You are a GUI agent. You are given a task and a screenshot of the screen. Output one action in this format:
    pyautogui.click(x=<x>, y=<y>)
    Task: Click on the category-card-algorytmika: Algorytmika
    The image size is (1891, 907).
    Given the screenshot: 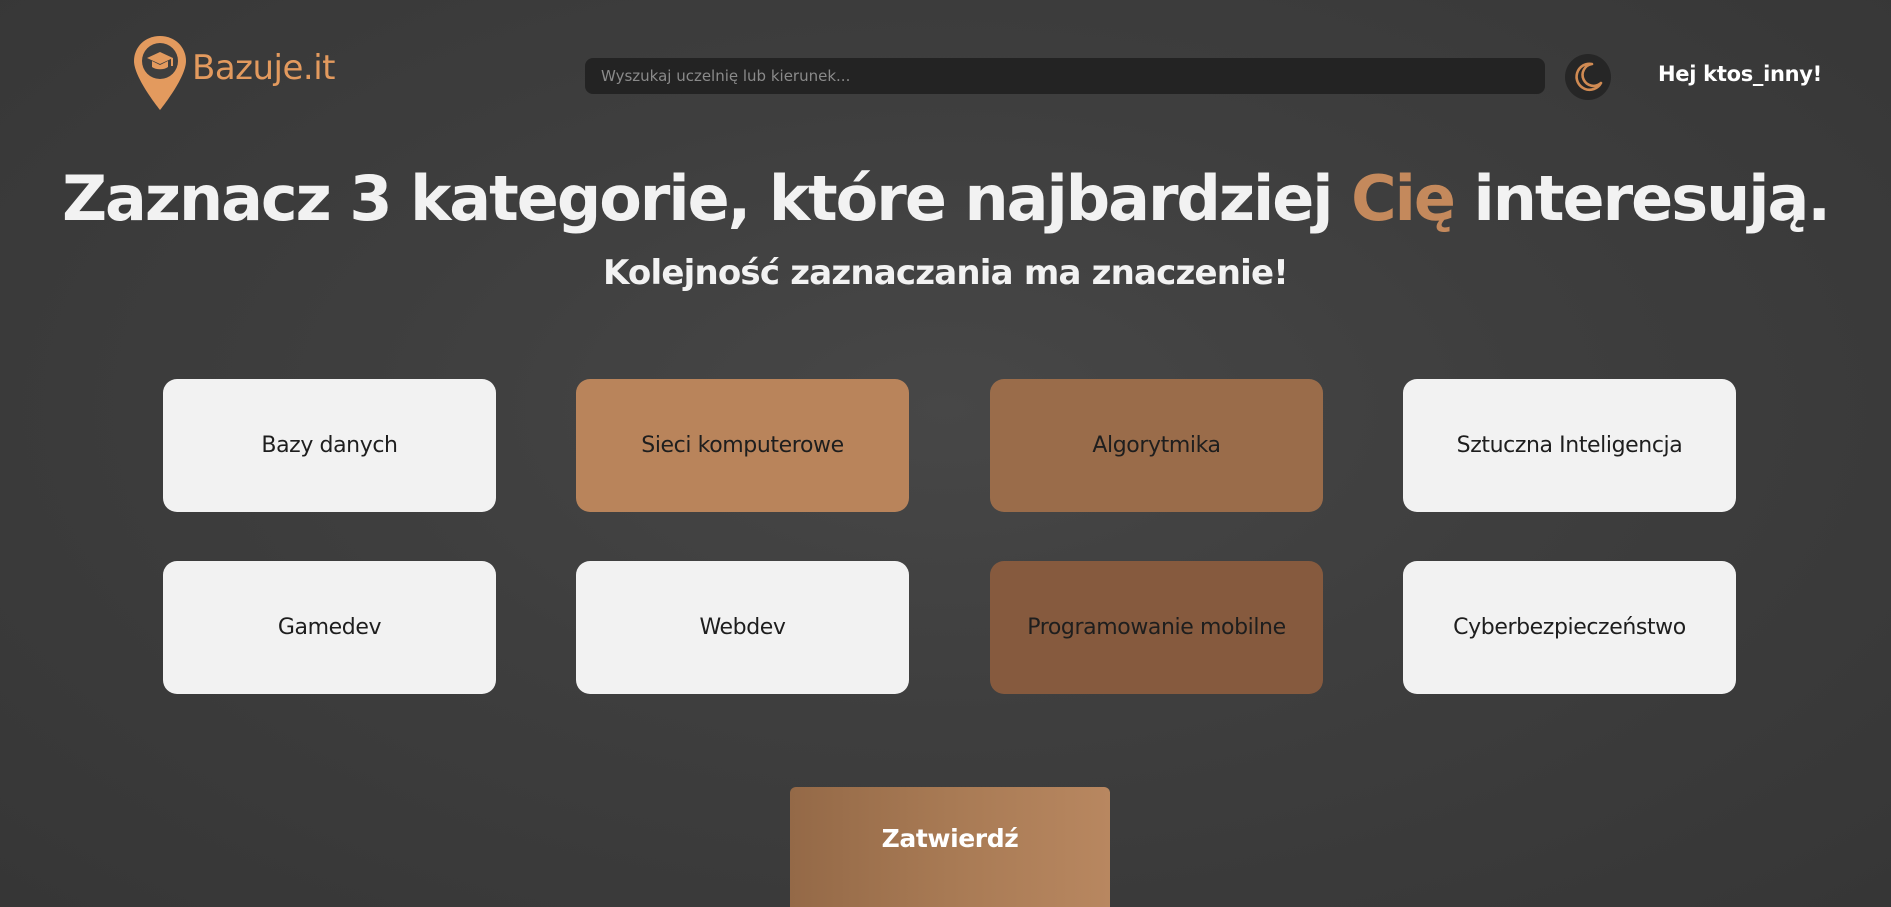 What is the action you would take?
    pyautogui.click(x=1156, y=445)
    